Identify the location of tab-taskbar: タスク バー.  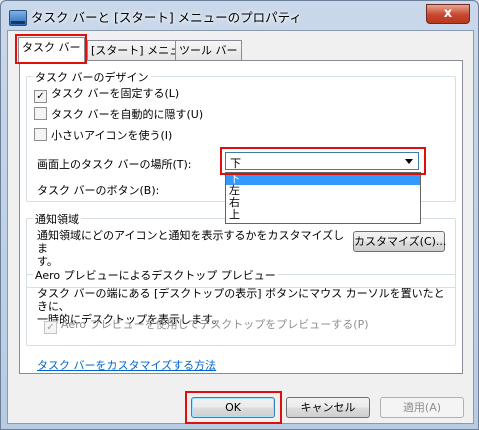
(51, 49).